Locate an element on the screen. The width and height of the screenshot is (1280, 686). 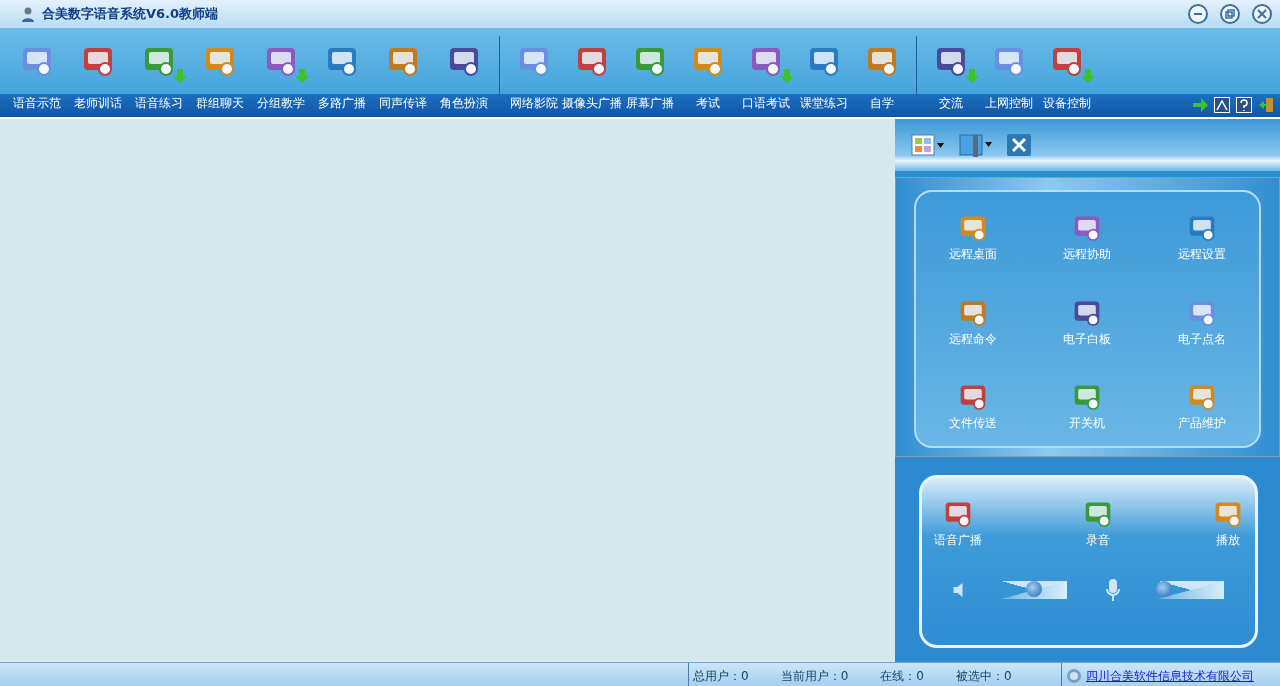
window-title: 合美数字语音系统V6.0教师端 is located at coordinates (131, 14).